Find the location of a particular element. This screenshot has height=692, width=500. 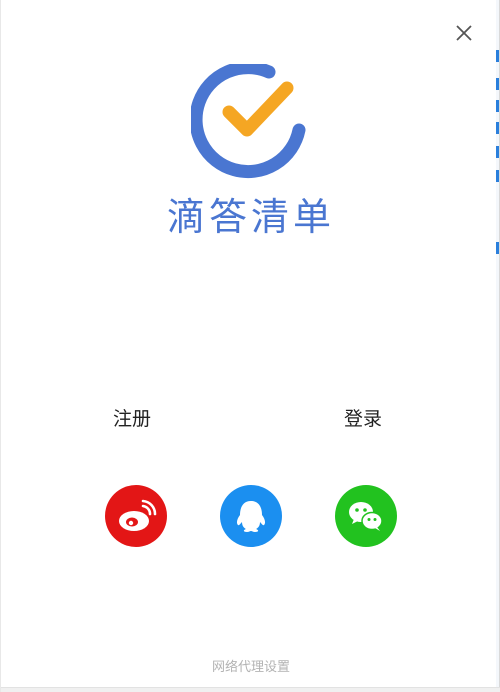

app-brand-name: 滴答清单 is located at coordinates (250, 217).